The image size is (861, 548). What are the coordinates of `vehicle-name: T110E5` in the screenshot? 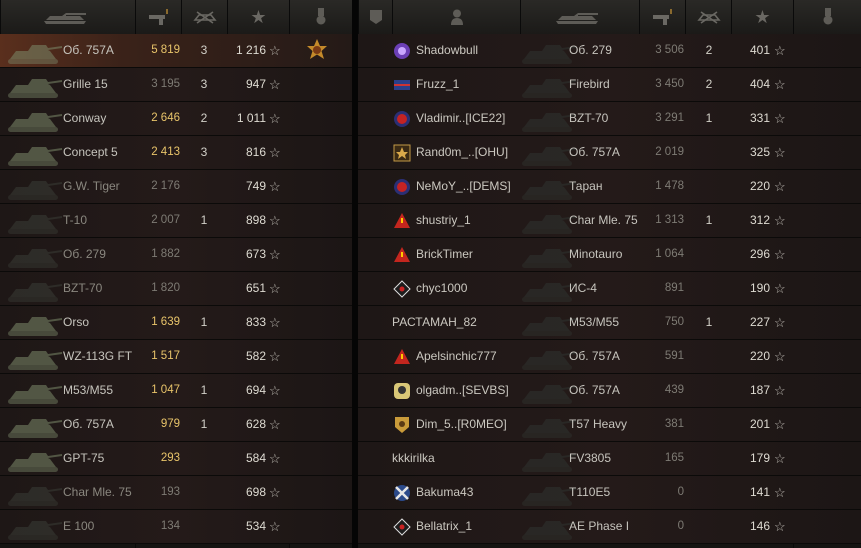 It's located at (590, 492).